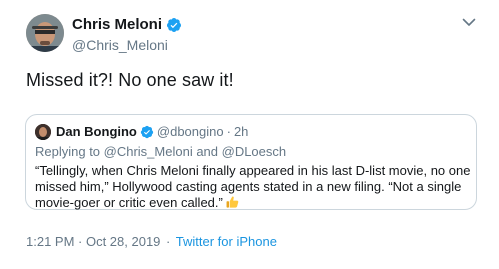  What do you see at coordinates (241, 131) in the screenshot?
I see `quoted-timestamp: 2h` at bounding box center [241, 131].